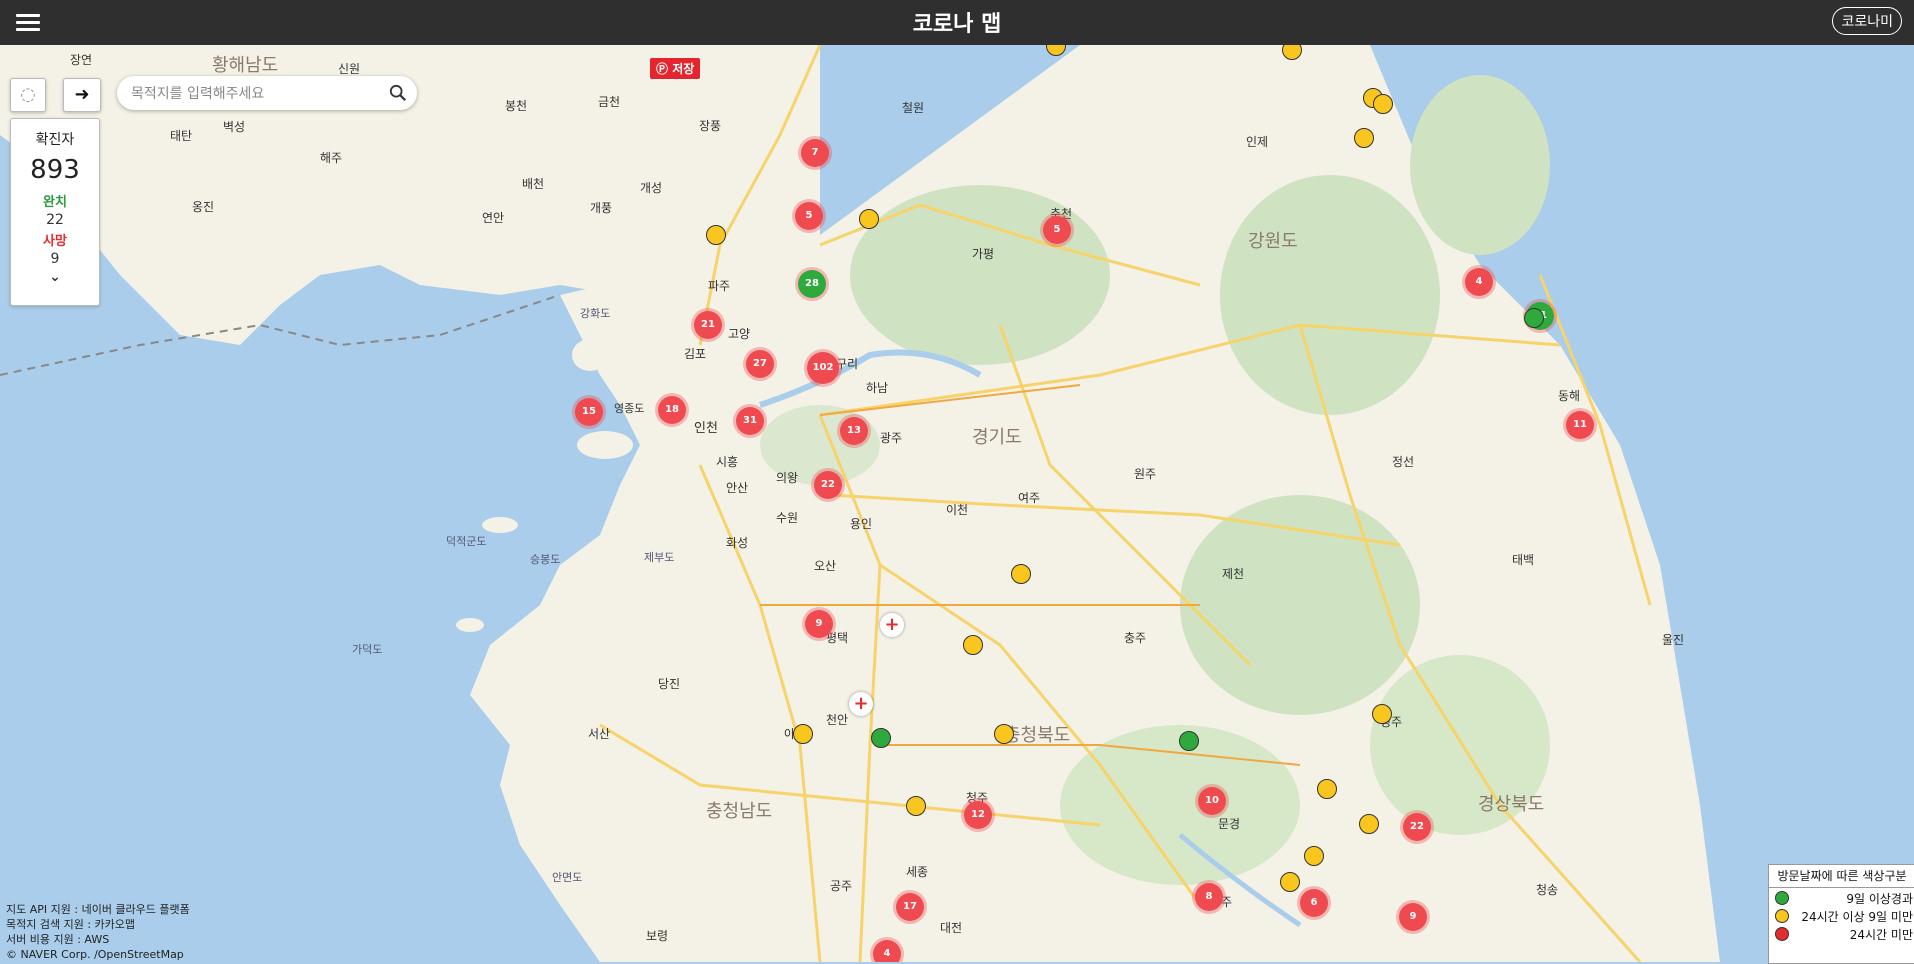 This screenshot has height=964, width=1914. I want to click on place-label: 개성, so click(651, 188).